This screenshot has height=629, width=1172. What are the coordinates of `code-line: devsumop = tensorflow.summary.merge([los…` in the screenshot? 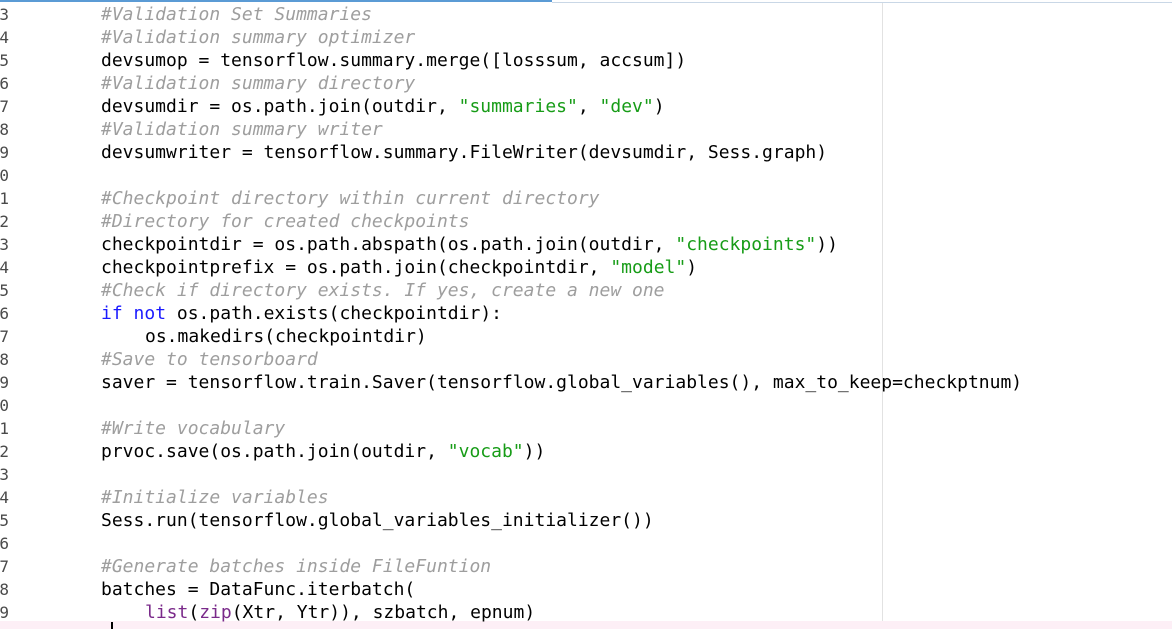 It's located at (393, 60).